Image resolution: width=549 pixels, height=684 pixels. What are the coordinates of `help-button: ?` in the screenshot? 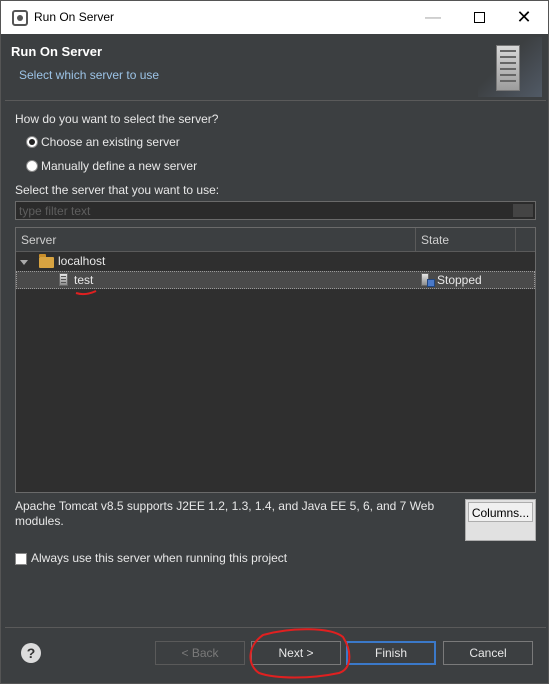 It's located at (31, 653).